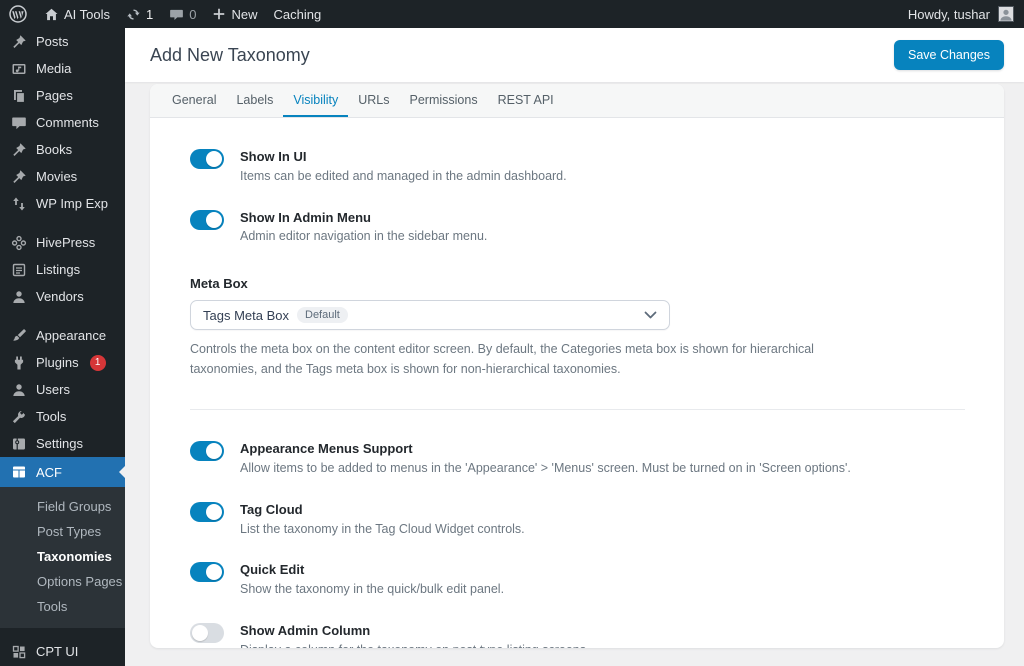 The width and height of the screenshot is (1024, 666). What do you see at coordinates (177, 14) in the screenshot?
I see `comment-bubble-icon` at bounding box center [177, 14].